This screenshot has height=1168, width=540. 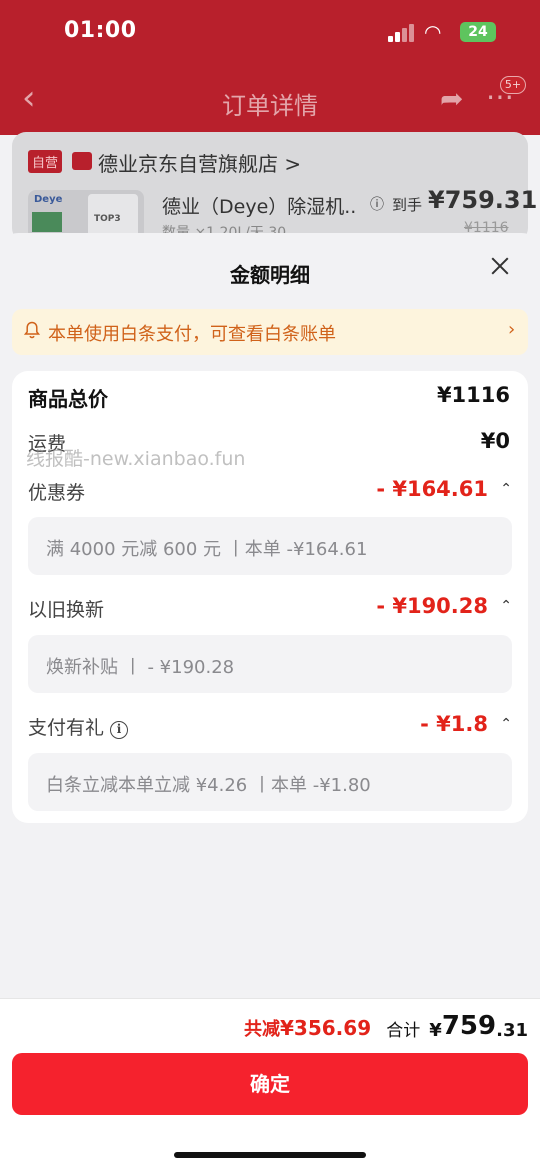 I want to click on trade-in-label: 以旧换新, so click(x=66, y=610).